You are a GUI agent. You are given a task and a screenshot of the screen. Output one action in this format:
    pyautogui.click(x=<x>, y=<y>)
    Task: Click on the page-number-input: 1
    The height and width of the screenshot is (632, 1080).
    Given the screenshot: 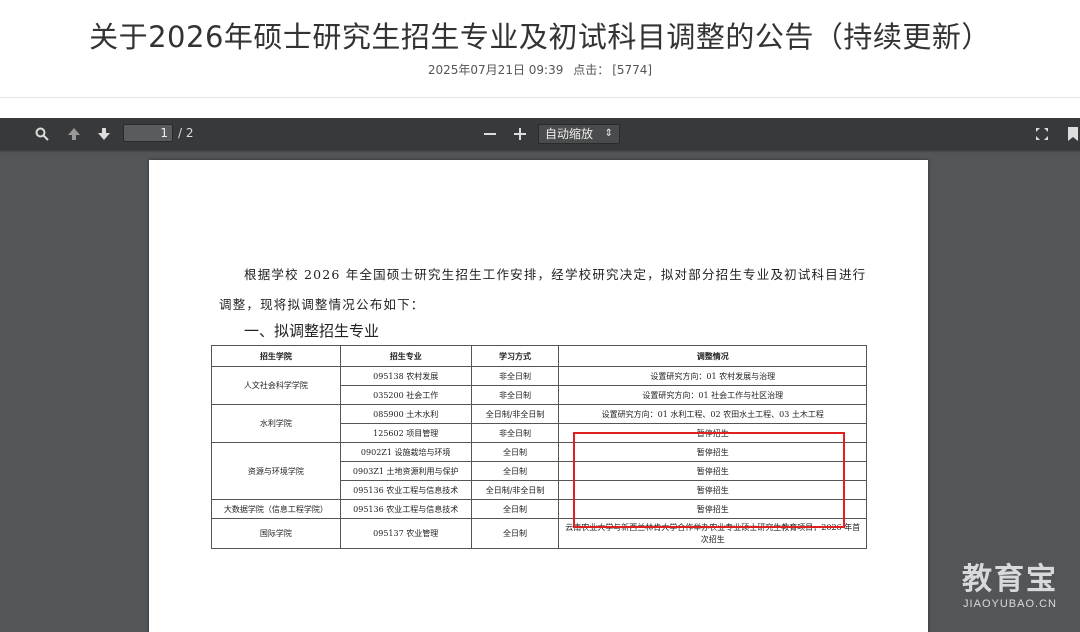 What is the action you would take?
    pyautogui.click(x=148, y=133)
    